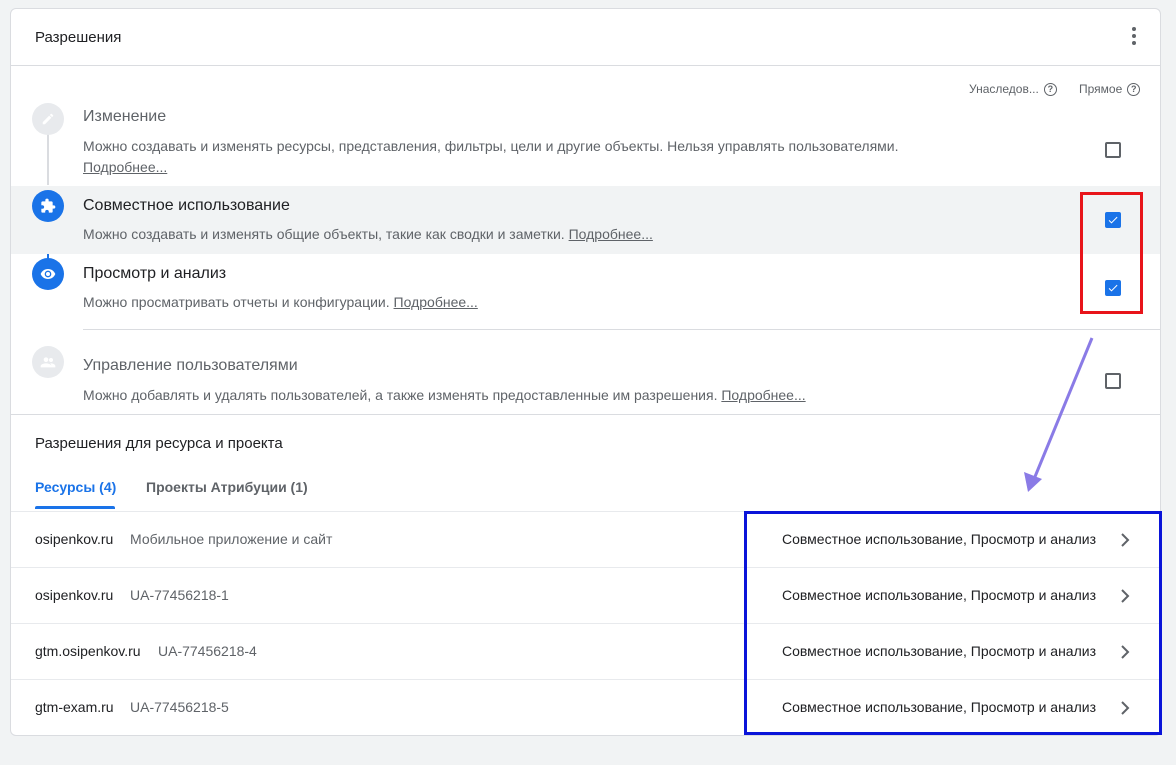 The image size is (1176, 765). I want to click on role-title: Изменение, so click(125, 116).